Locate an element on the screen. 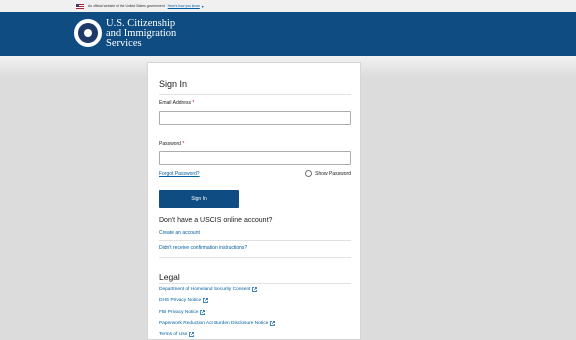 This screenshot has height=340, width=576. email-label: Email Address * is located at coordinates (177, 103).